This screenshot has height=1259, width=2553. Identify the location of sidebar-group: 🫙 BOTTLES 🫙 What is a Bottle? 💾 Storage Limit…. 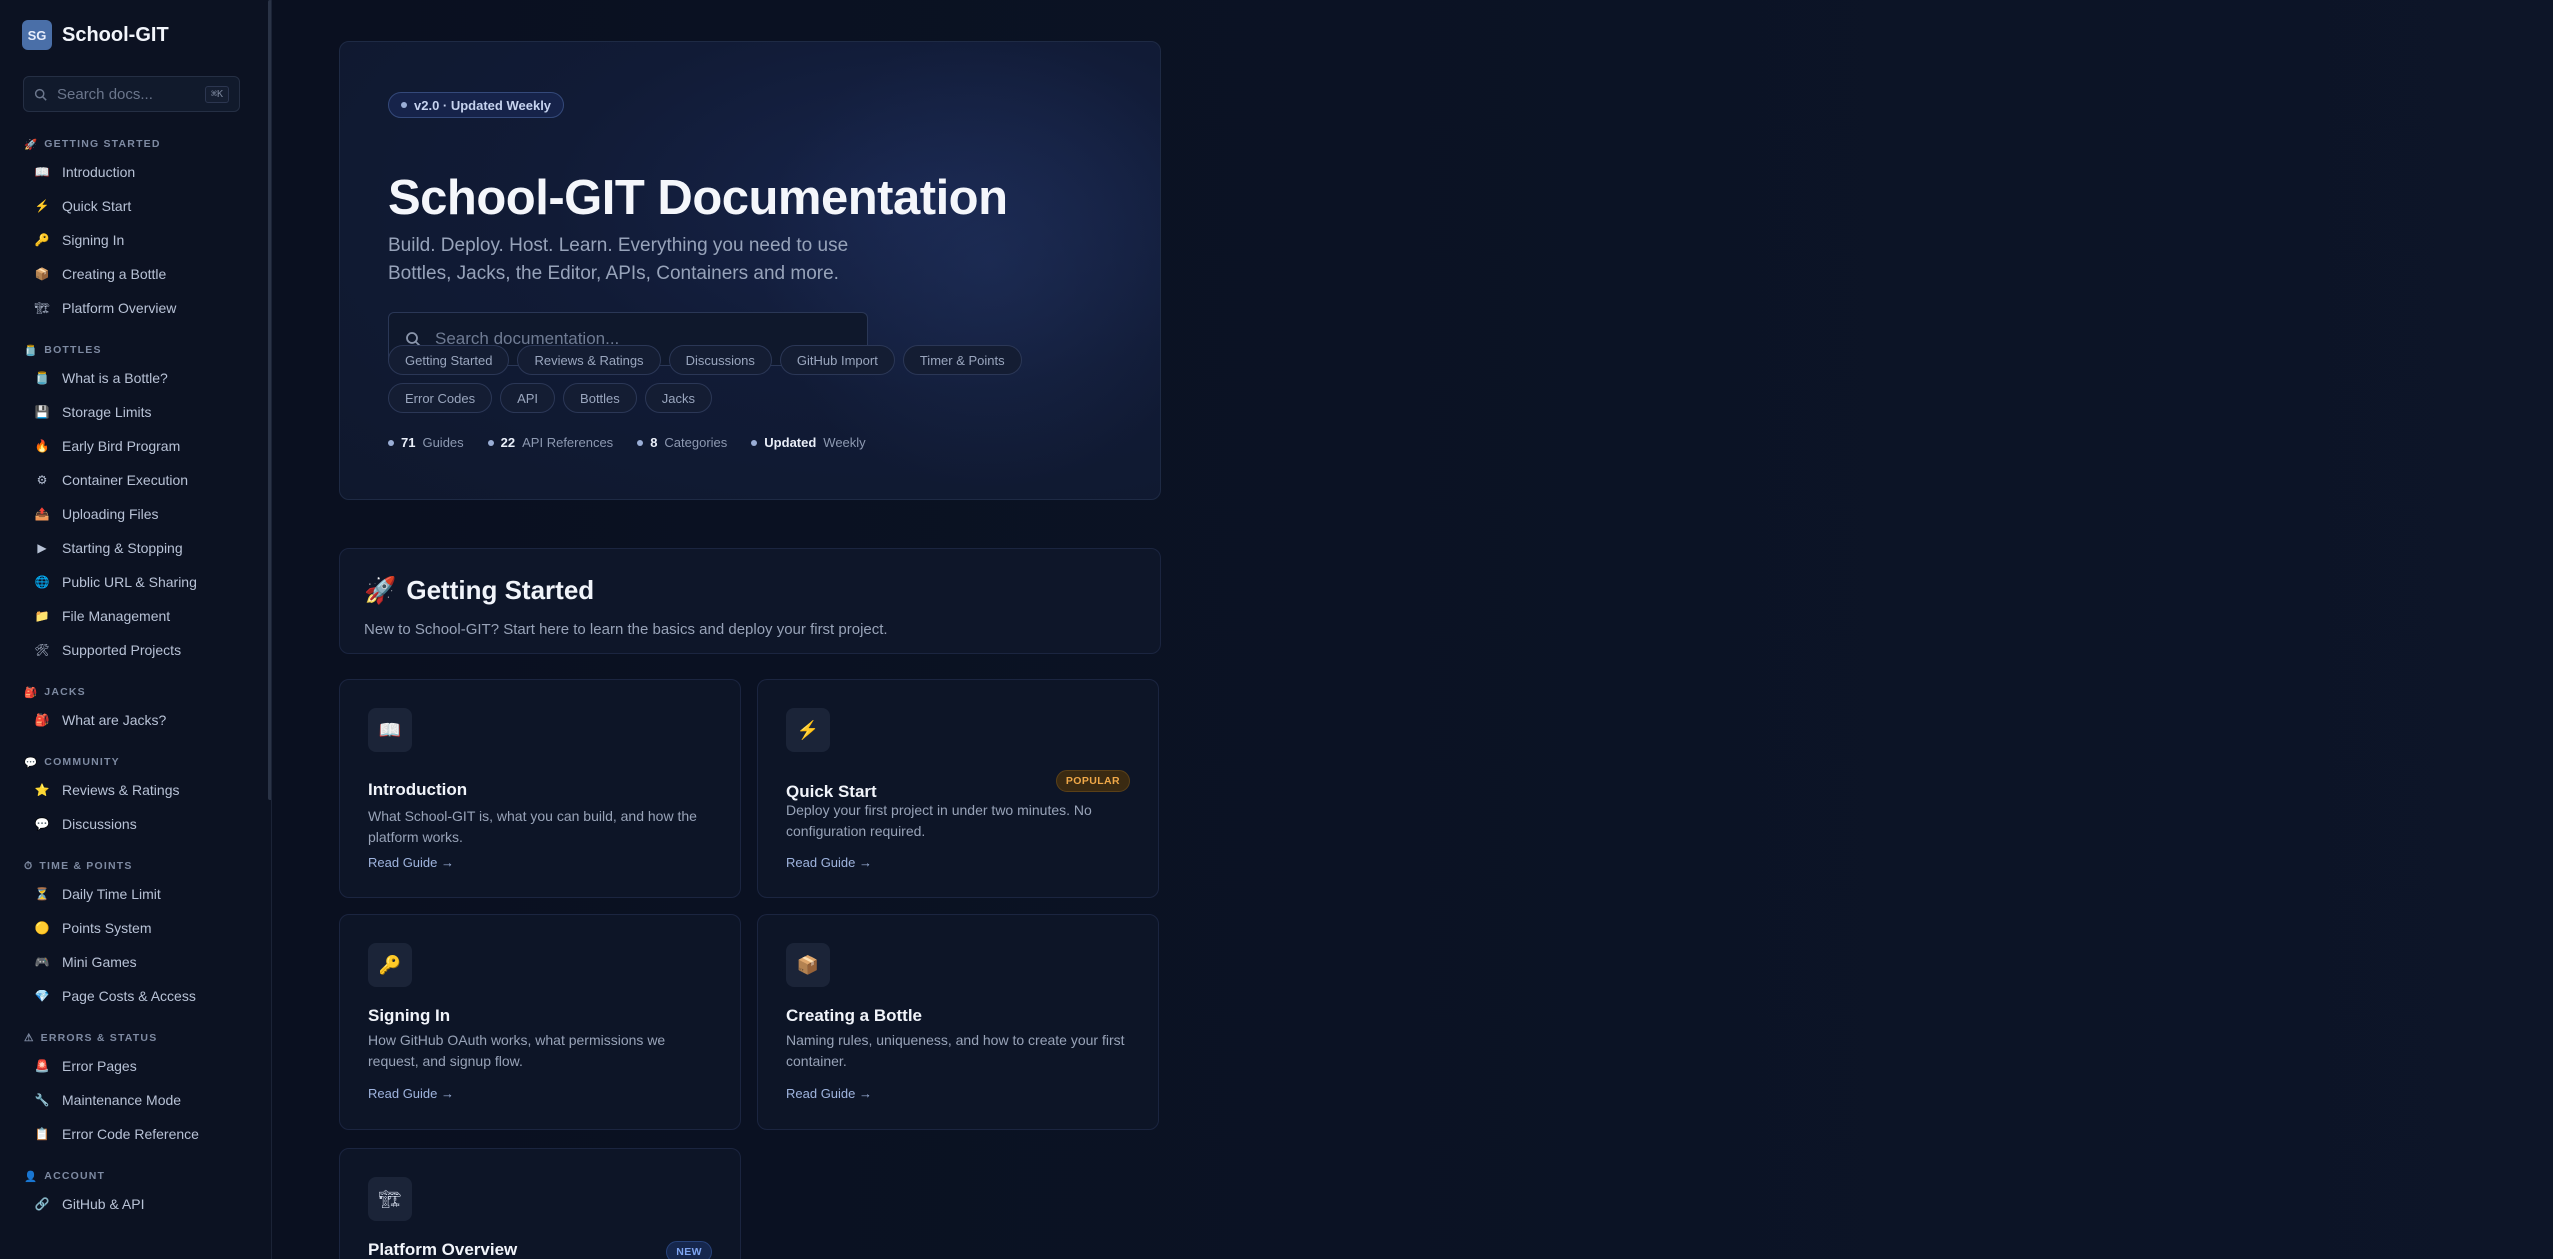
(134, 503).